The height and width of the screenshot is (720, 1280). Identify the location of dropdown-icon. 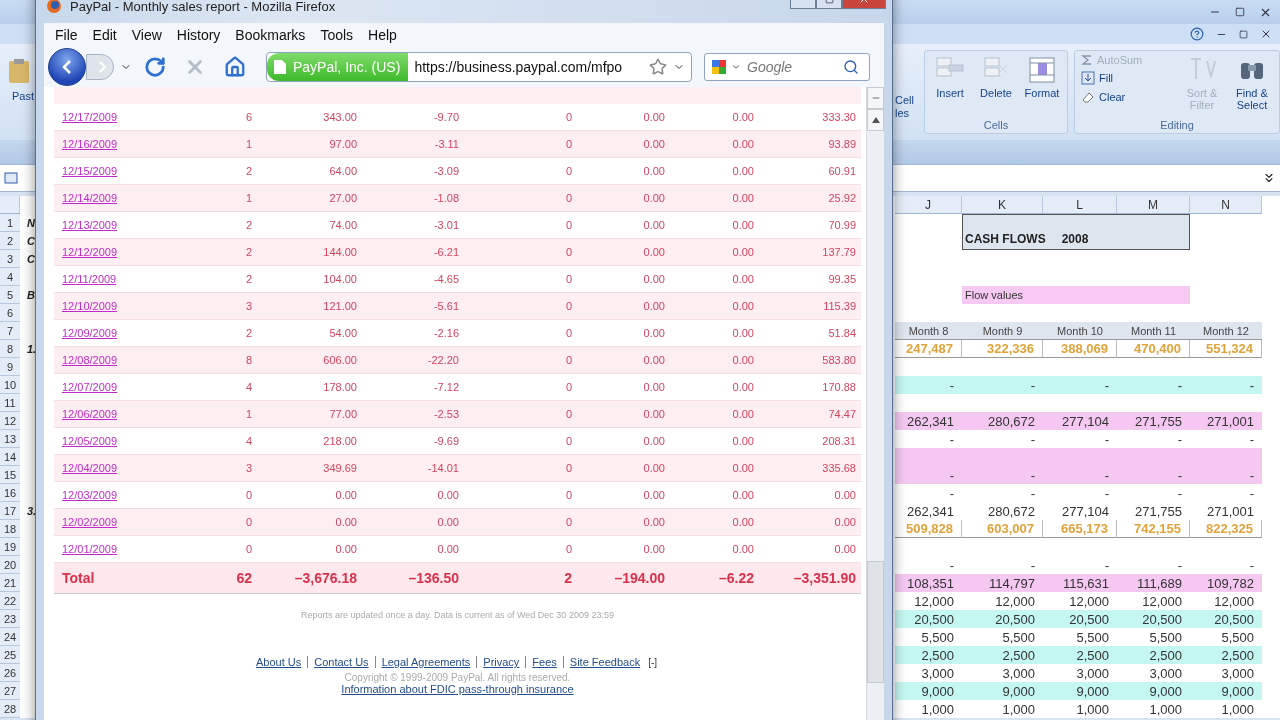
(736, 67).